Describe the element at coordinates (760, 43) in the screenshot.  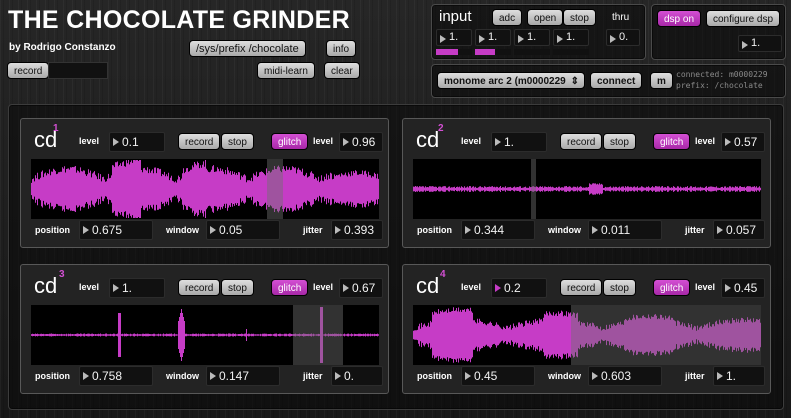
I see `dsp-value: 1.` at that location.